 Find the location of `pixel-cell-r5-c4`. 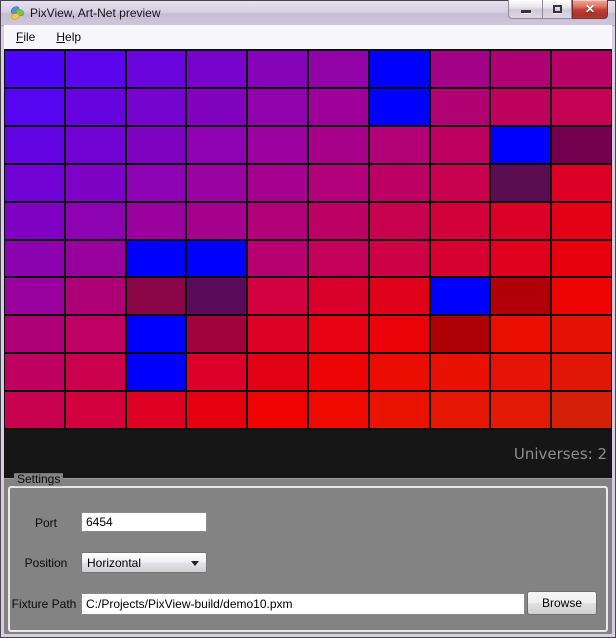

pixel-cell-r5-c4 is located at coordinates (217, 220).